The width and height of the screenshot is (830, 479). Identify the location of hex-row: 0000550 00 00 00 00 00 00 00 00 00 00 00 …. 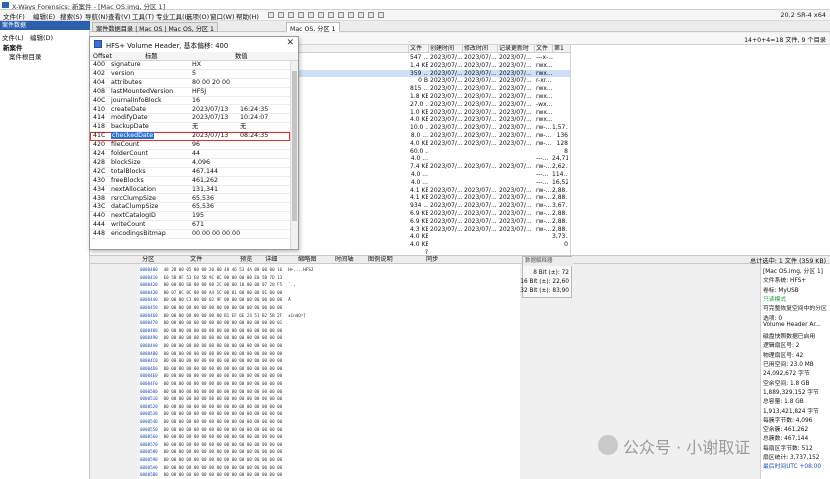
(214, 430).